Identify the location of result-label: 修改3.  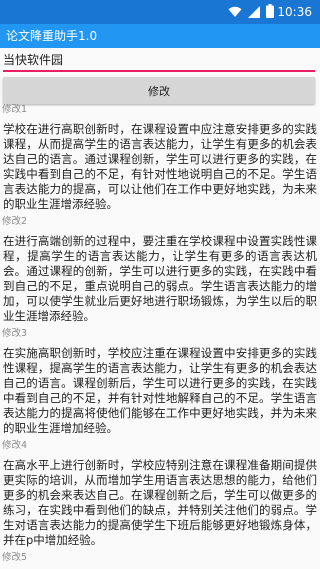
(15, 333).